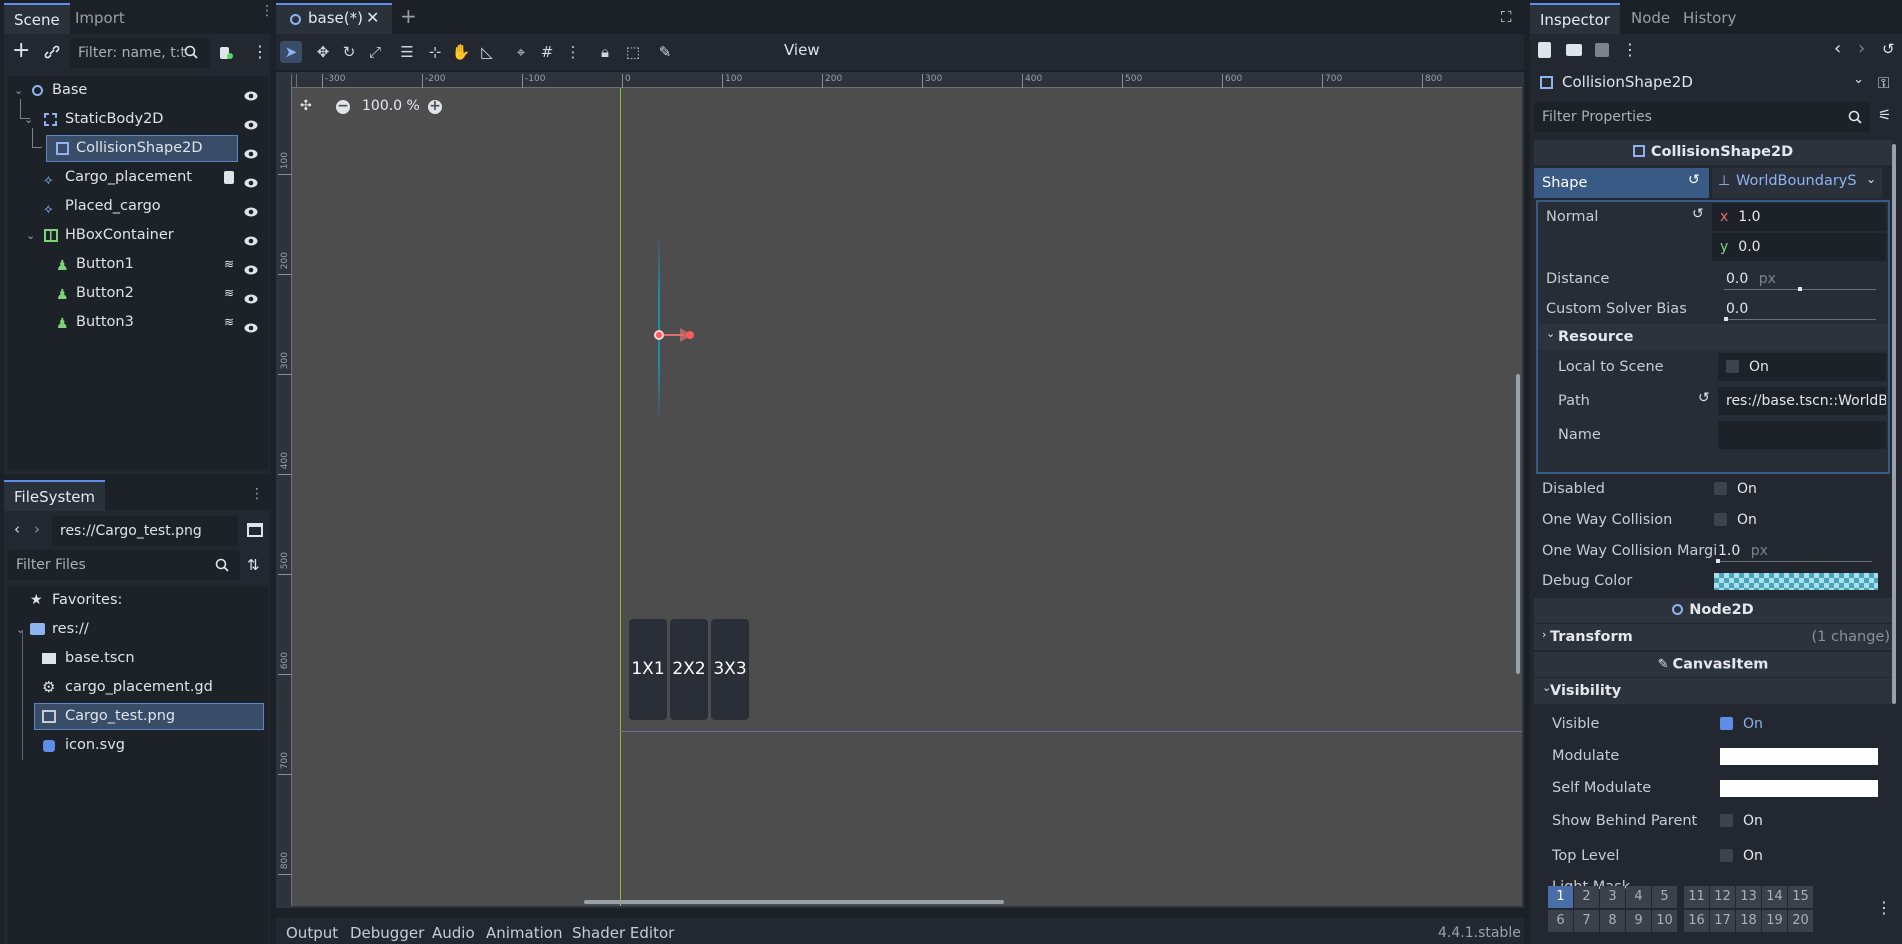  I want to click on self-modulate-swatch, so click(1799, 788).